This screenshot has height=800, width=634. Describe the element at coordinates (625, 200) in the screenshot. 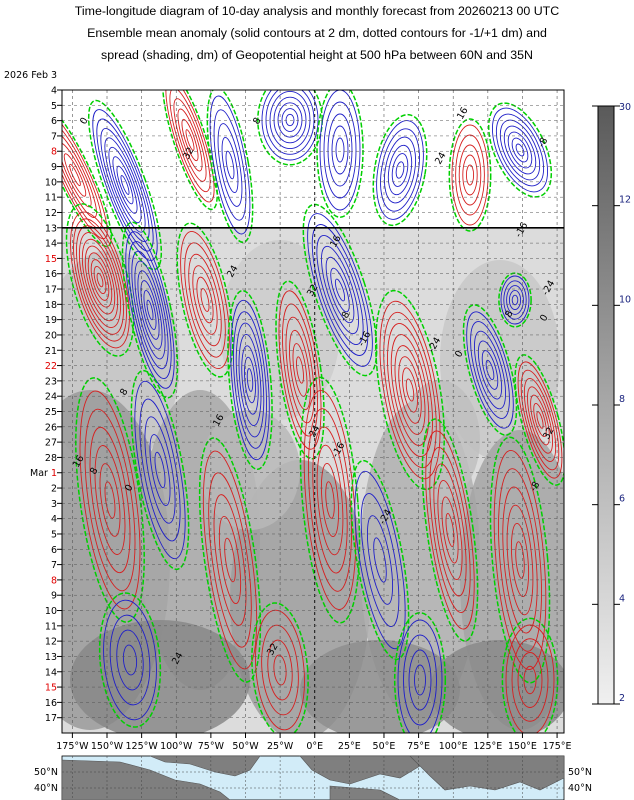

I see `colorbar-tick-label: 12` at that location.